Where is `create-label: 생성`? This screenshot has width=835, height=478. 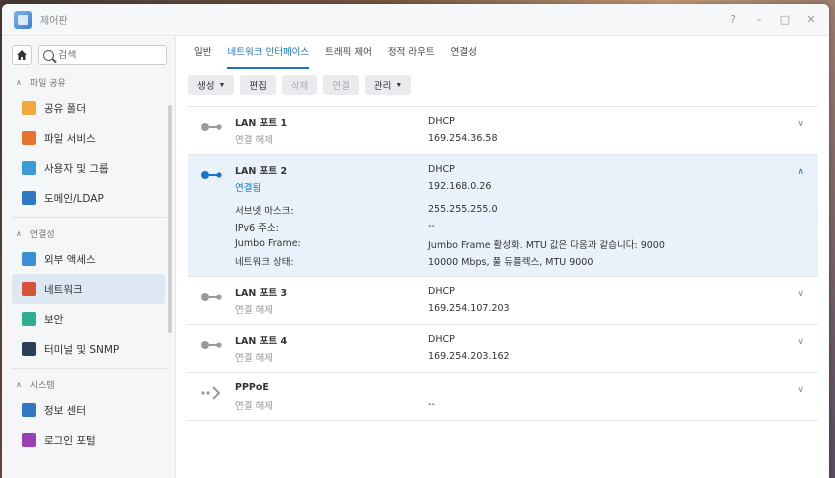
create-label: 생성 is located at coordinates (206, 86).